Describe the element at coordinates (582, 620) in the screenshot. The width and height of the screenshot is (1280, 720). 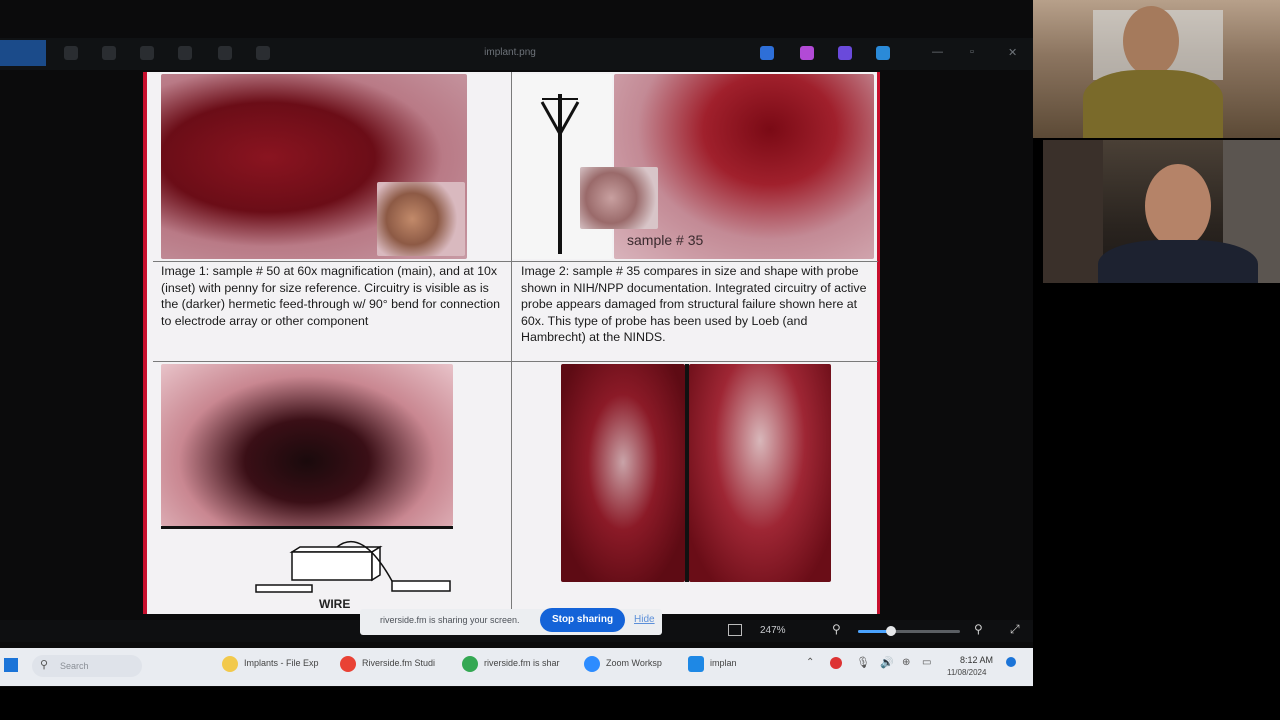
I see `stop-sharing-button: Stop sharing` at that location.